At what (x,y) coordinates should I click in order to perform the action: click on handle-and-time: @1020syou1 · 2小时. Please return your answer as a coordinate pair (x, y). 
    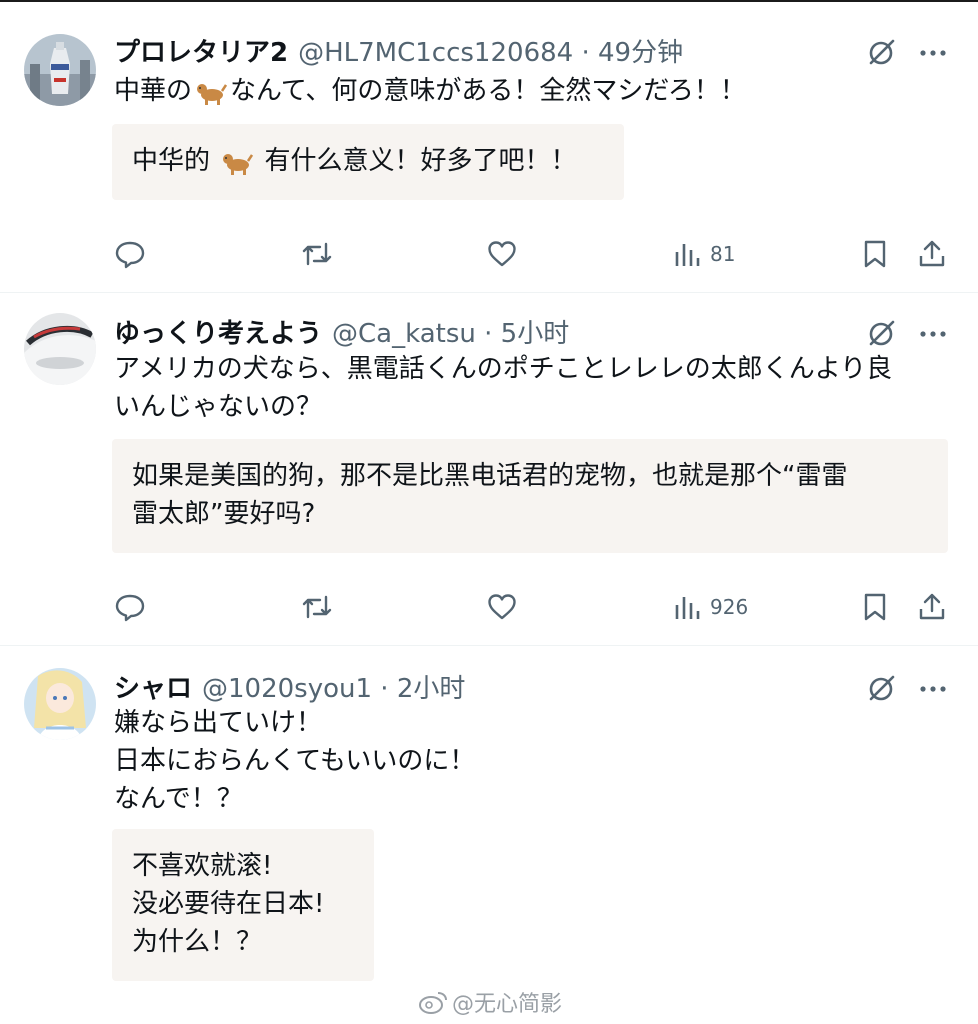
    Looking at the image, I should click on (333, 686).